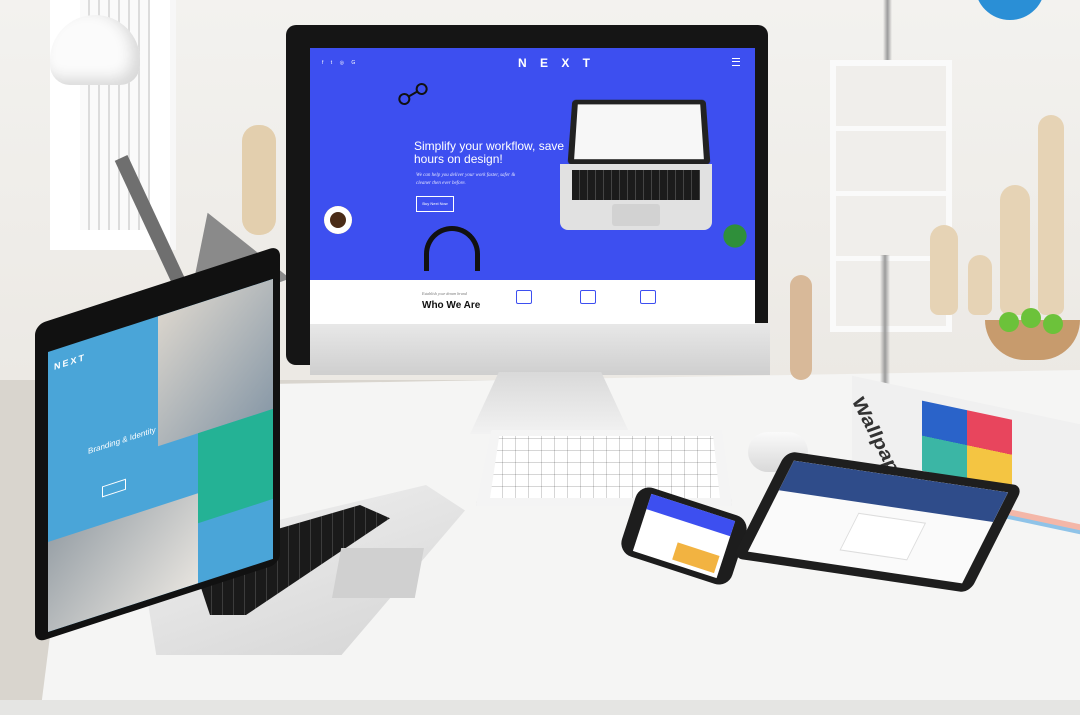  What do you see at coordinates (324, 63) in the screenshot?
I see `facebook-icon: f` at bounding box center [324, 63].